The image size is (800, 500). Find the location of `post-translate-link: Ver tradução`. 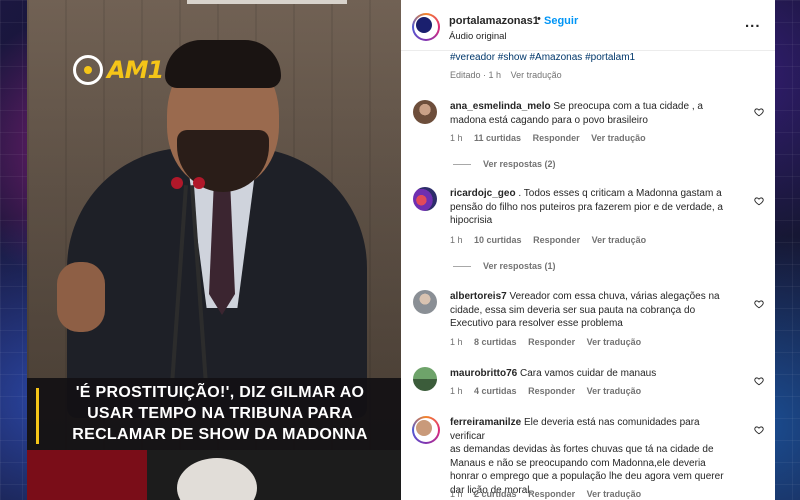

post-translate-link: Ver tradução is located at coordinates (536, 75).